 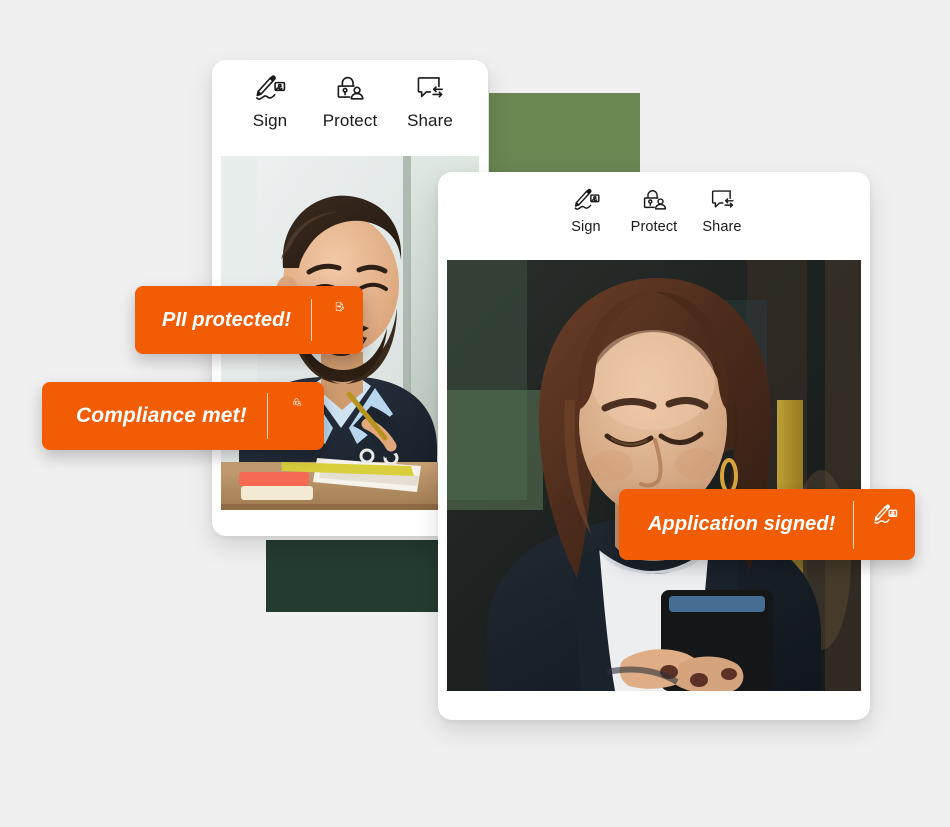 I want to click on badge-label: PII protected!, so click(x=227, y=319).